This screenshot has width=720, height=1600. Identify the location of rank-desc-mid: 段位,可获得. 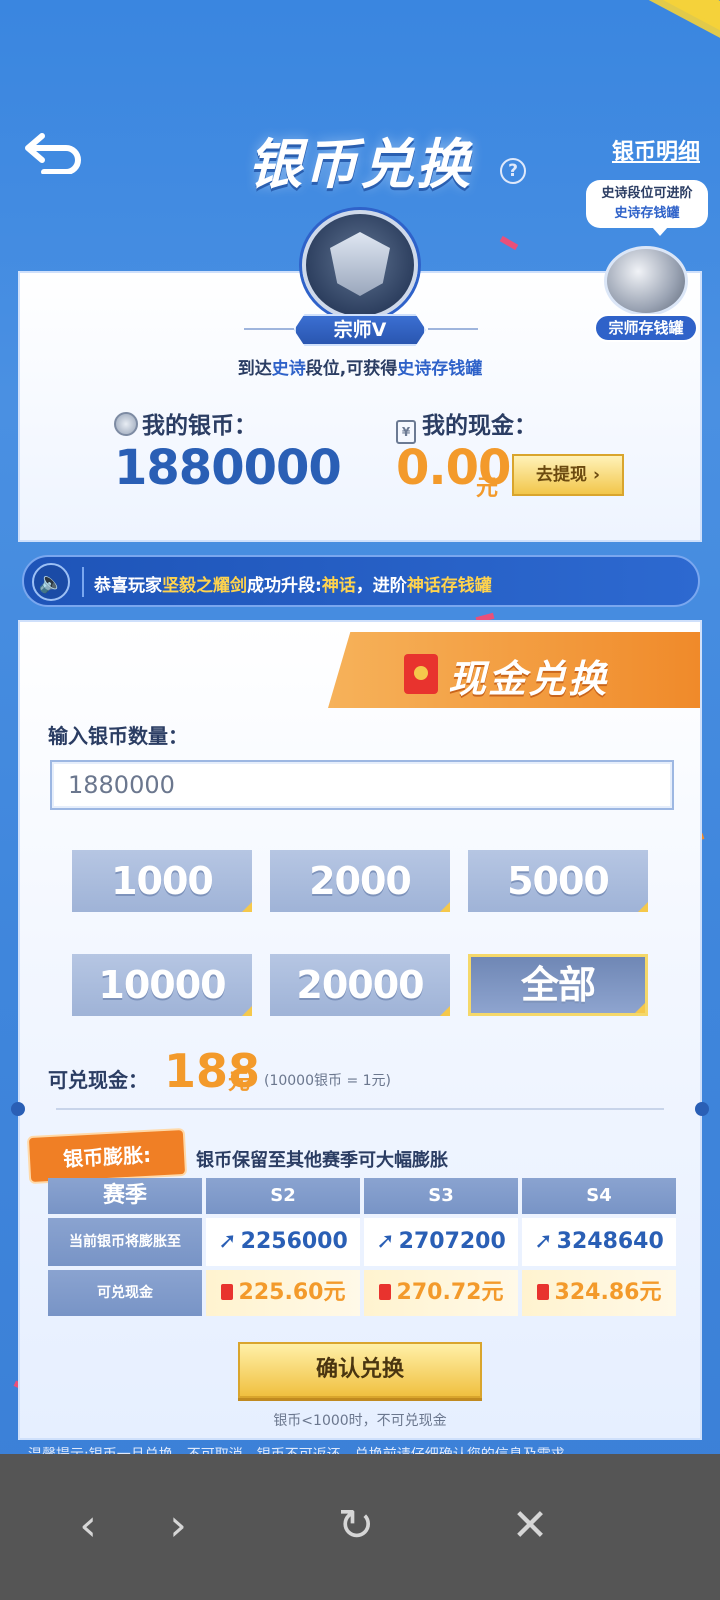
(351, 369).